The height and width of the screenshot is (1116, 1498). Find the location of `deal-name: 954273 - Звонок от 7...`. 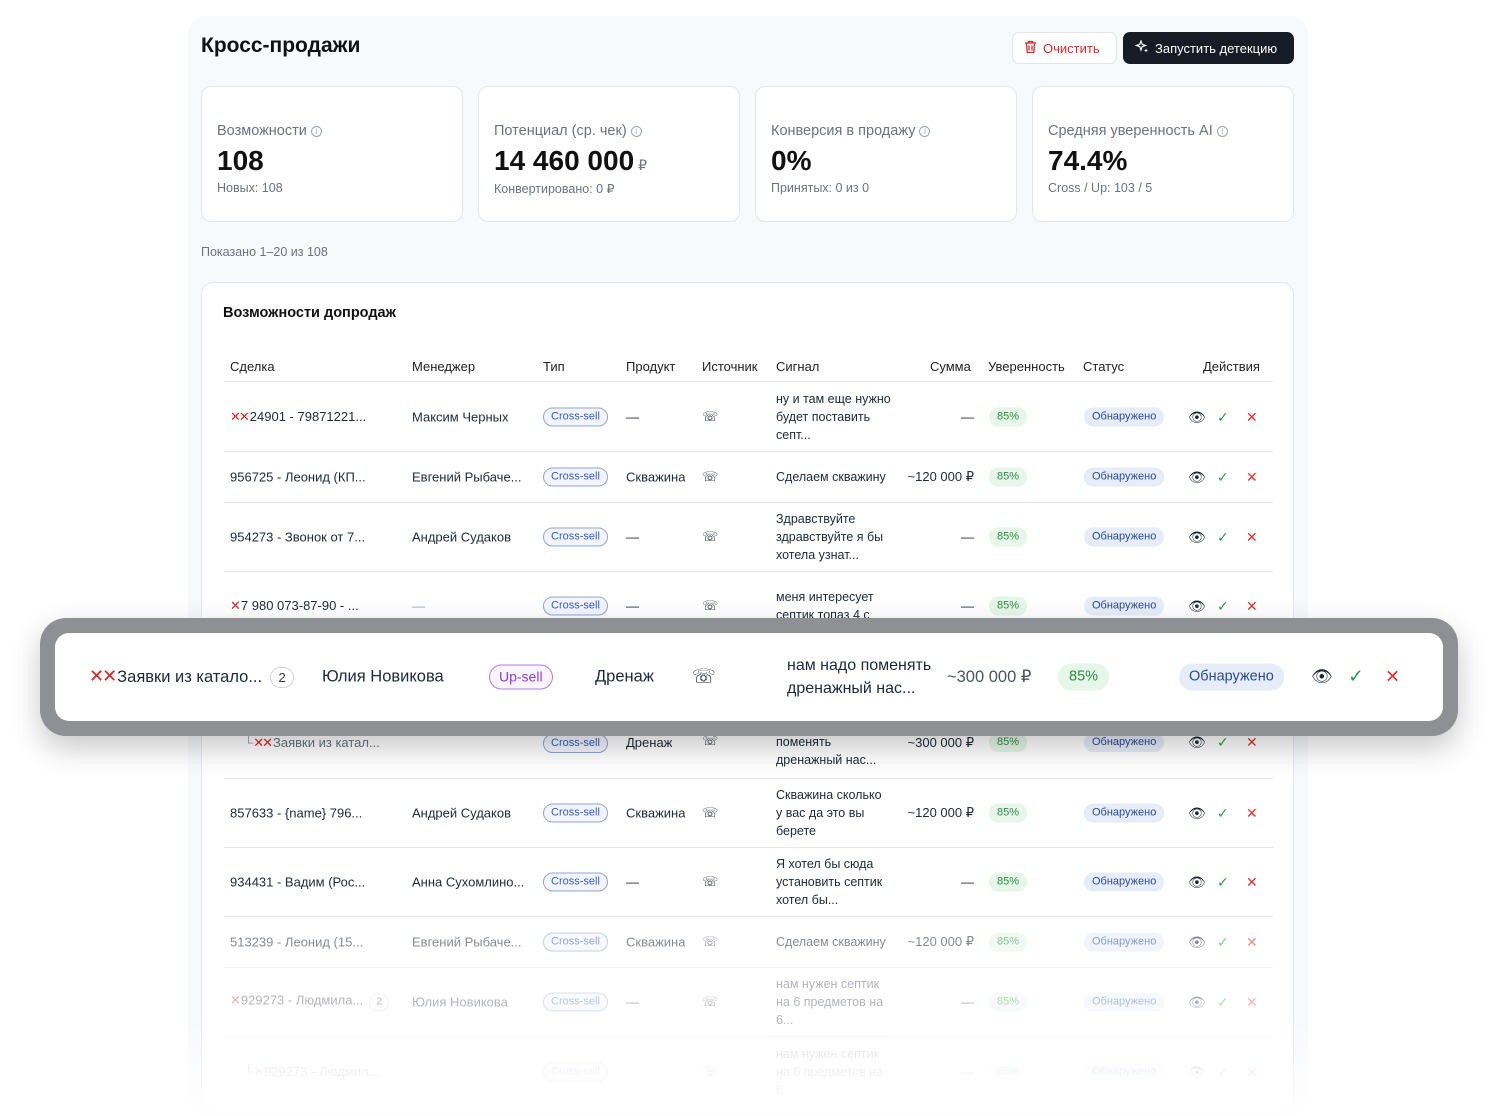

deal-name: 954273 - Звонок от 7... is located at coordinates (305, 537).